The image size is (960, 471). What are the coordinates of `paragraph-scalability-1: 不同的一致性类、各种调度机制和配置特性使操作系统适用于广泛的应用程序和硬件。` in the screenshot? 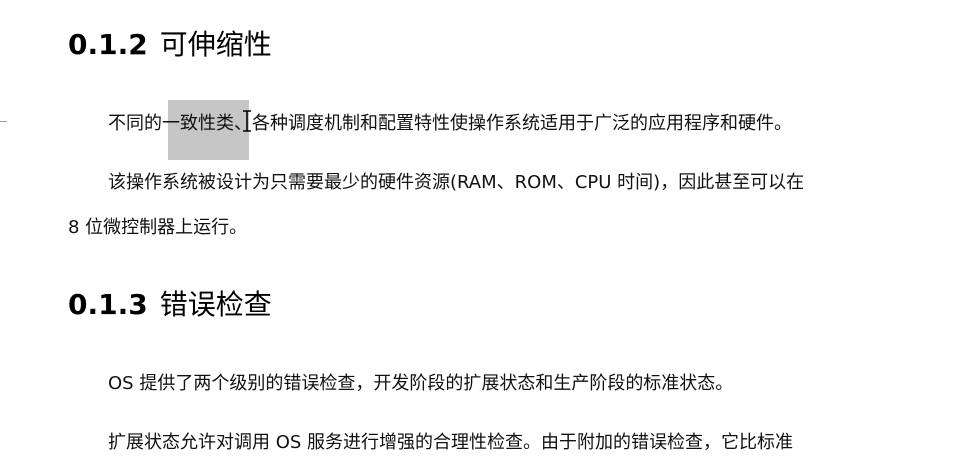 It's located at (450, 124).